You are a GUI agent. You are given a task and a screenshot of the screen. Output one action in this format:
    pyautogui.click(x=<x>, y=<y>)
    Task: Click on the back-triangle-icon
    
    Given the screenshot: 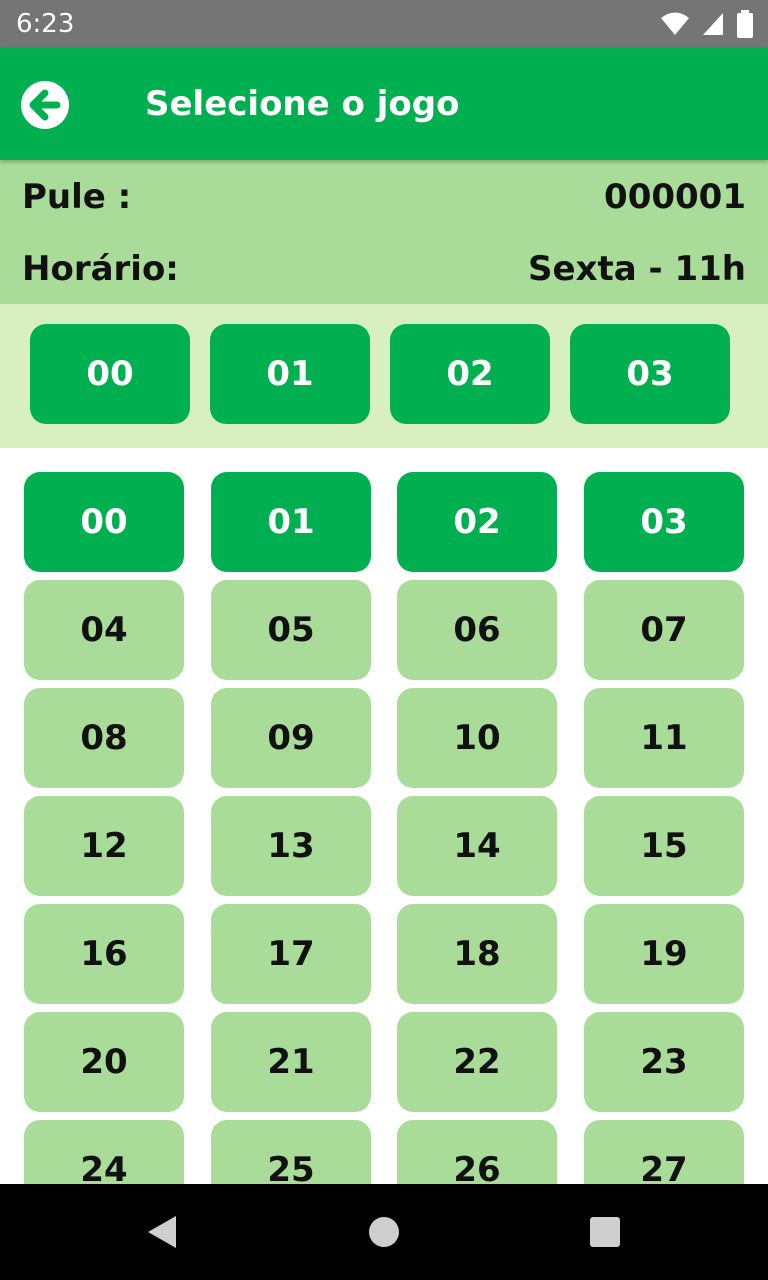 What is the action you would take?
    pyautogui.click(x=162, y=1232)
    